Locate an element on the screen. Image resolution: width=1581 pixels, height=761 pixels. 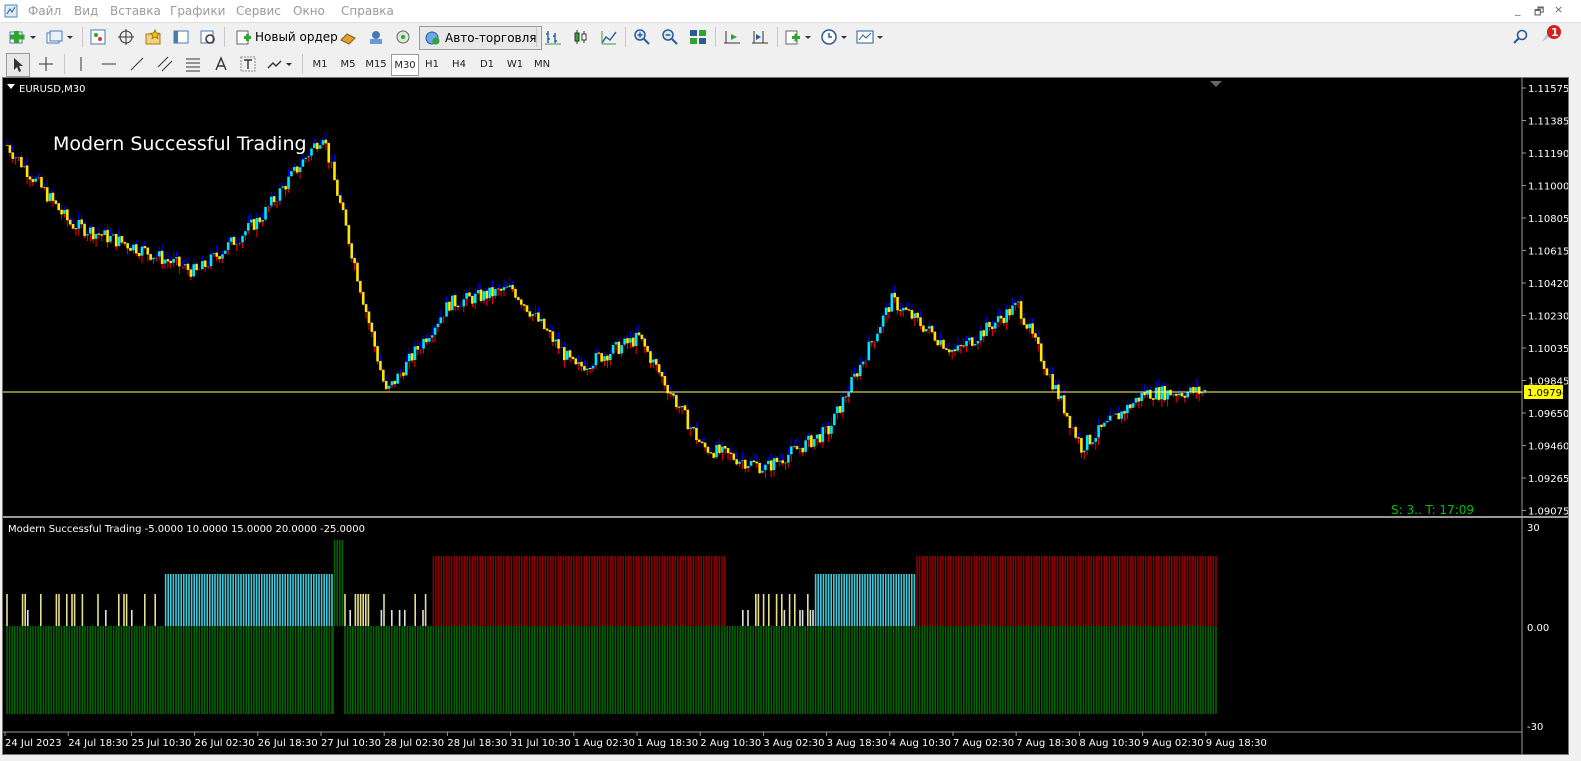
new-order-button: Новый ордер is located at coordinates (286, 37).